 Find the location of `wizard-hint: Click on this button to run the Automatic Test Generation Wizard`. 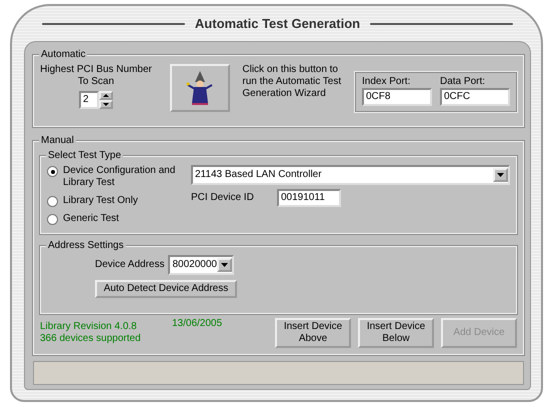

wizard-hint: Click on this button to run the Automatic Test Generation Wizard is located at coordinates (292, 82).